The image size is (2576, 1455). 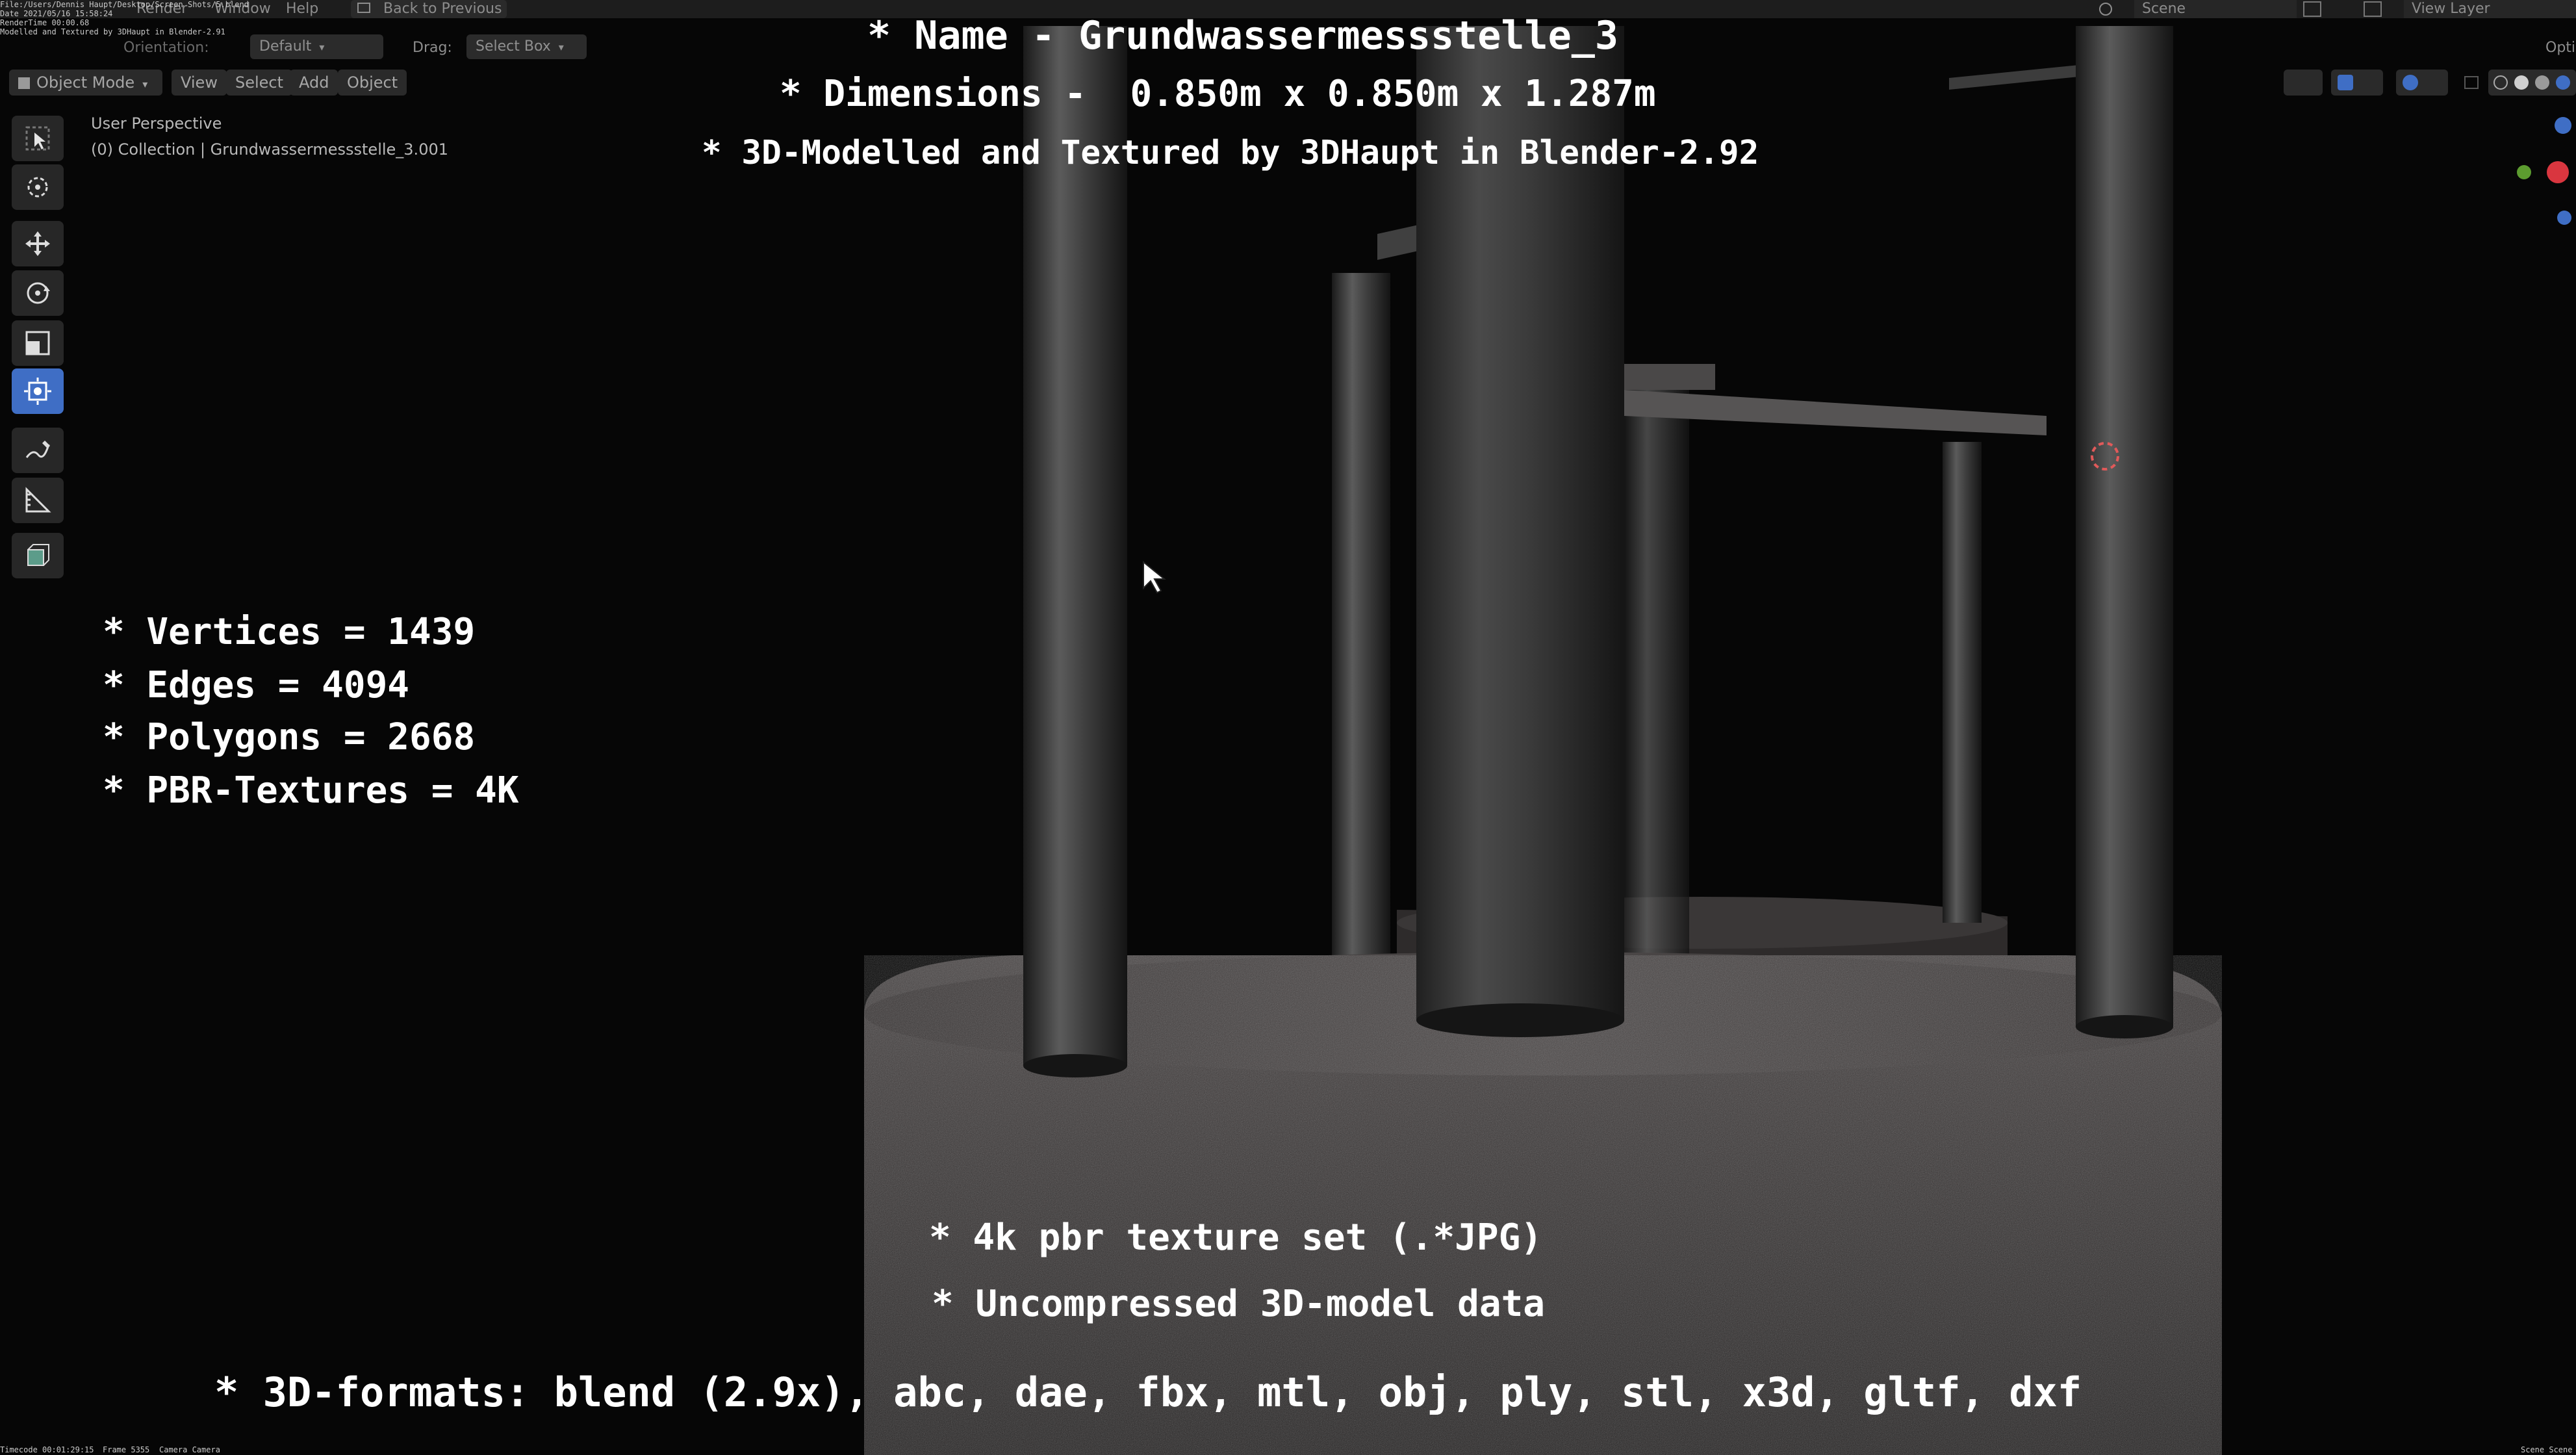 I want to click on add-cube-icon, so click(x=38, y=555).